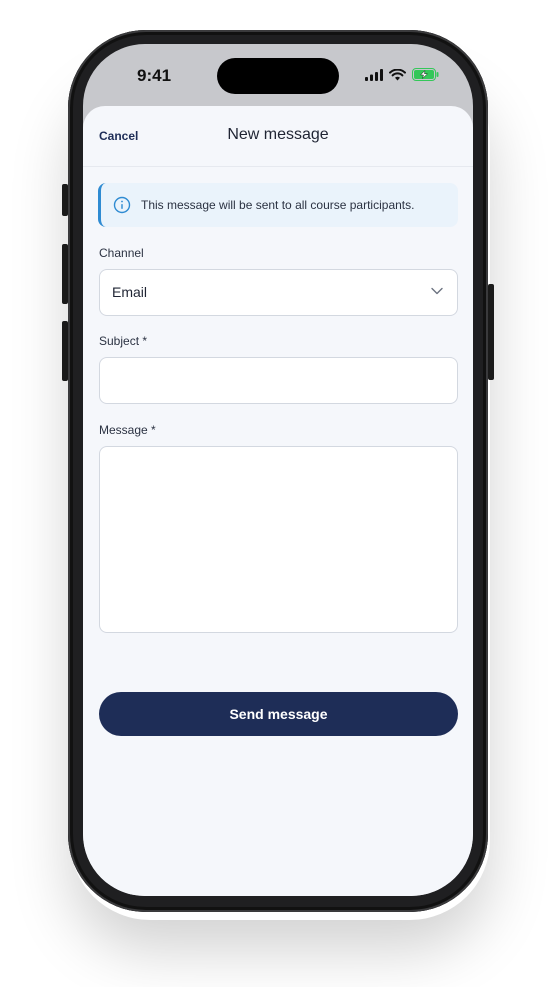  Describe the element at coordinates (130, 292) in the screenshot. I see `channel-selected-value: Email` at that location.